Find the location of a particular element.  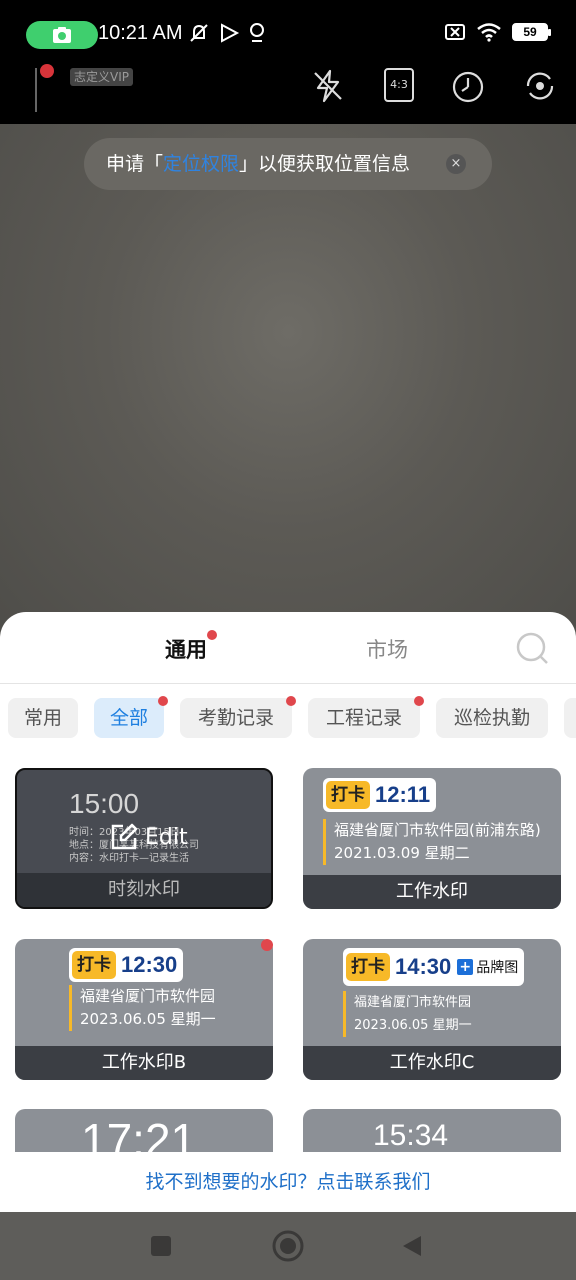

chip-label: 常用 is located at coordinates (42, 718).